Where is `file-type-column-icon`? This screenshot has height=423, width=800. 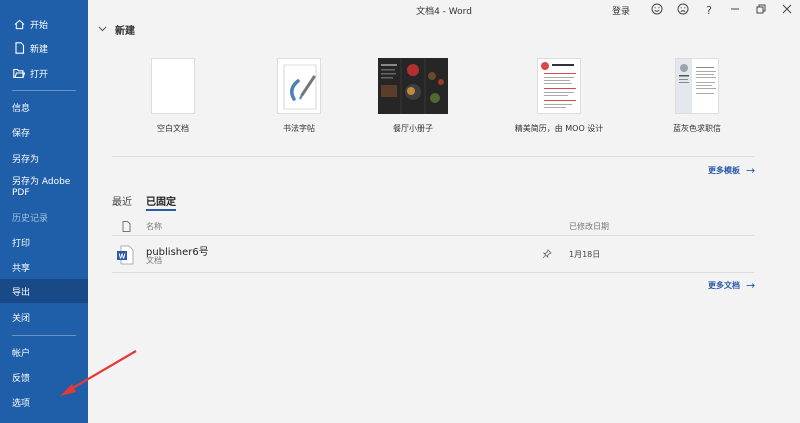 file-type-column-icon is located at coordinates (126, 227).